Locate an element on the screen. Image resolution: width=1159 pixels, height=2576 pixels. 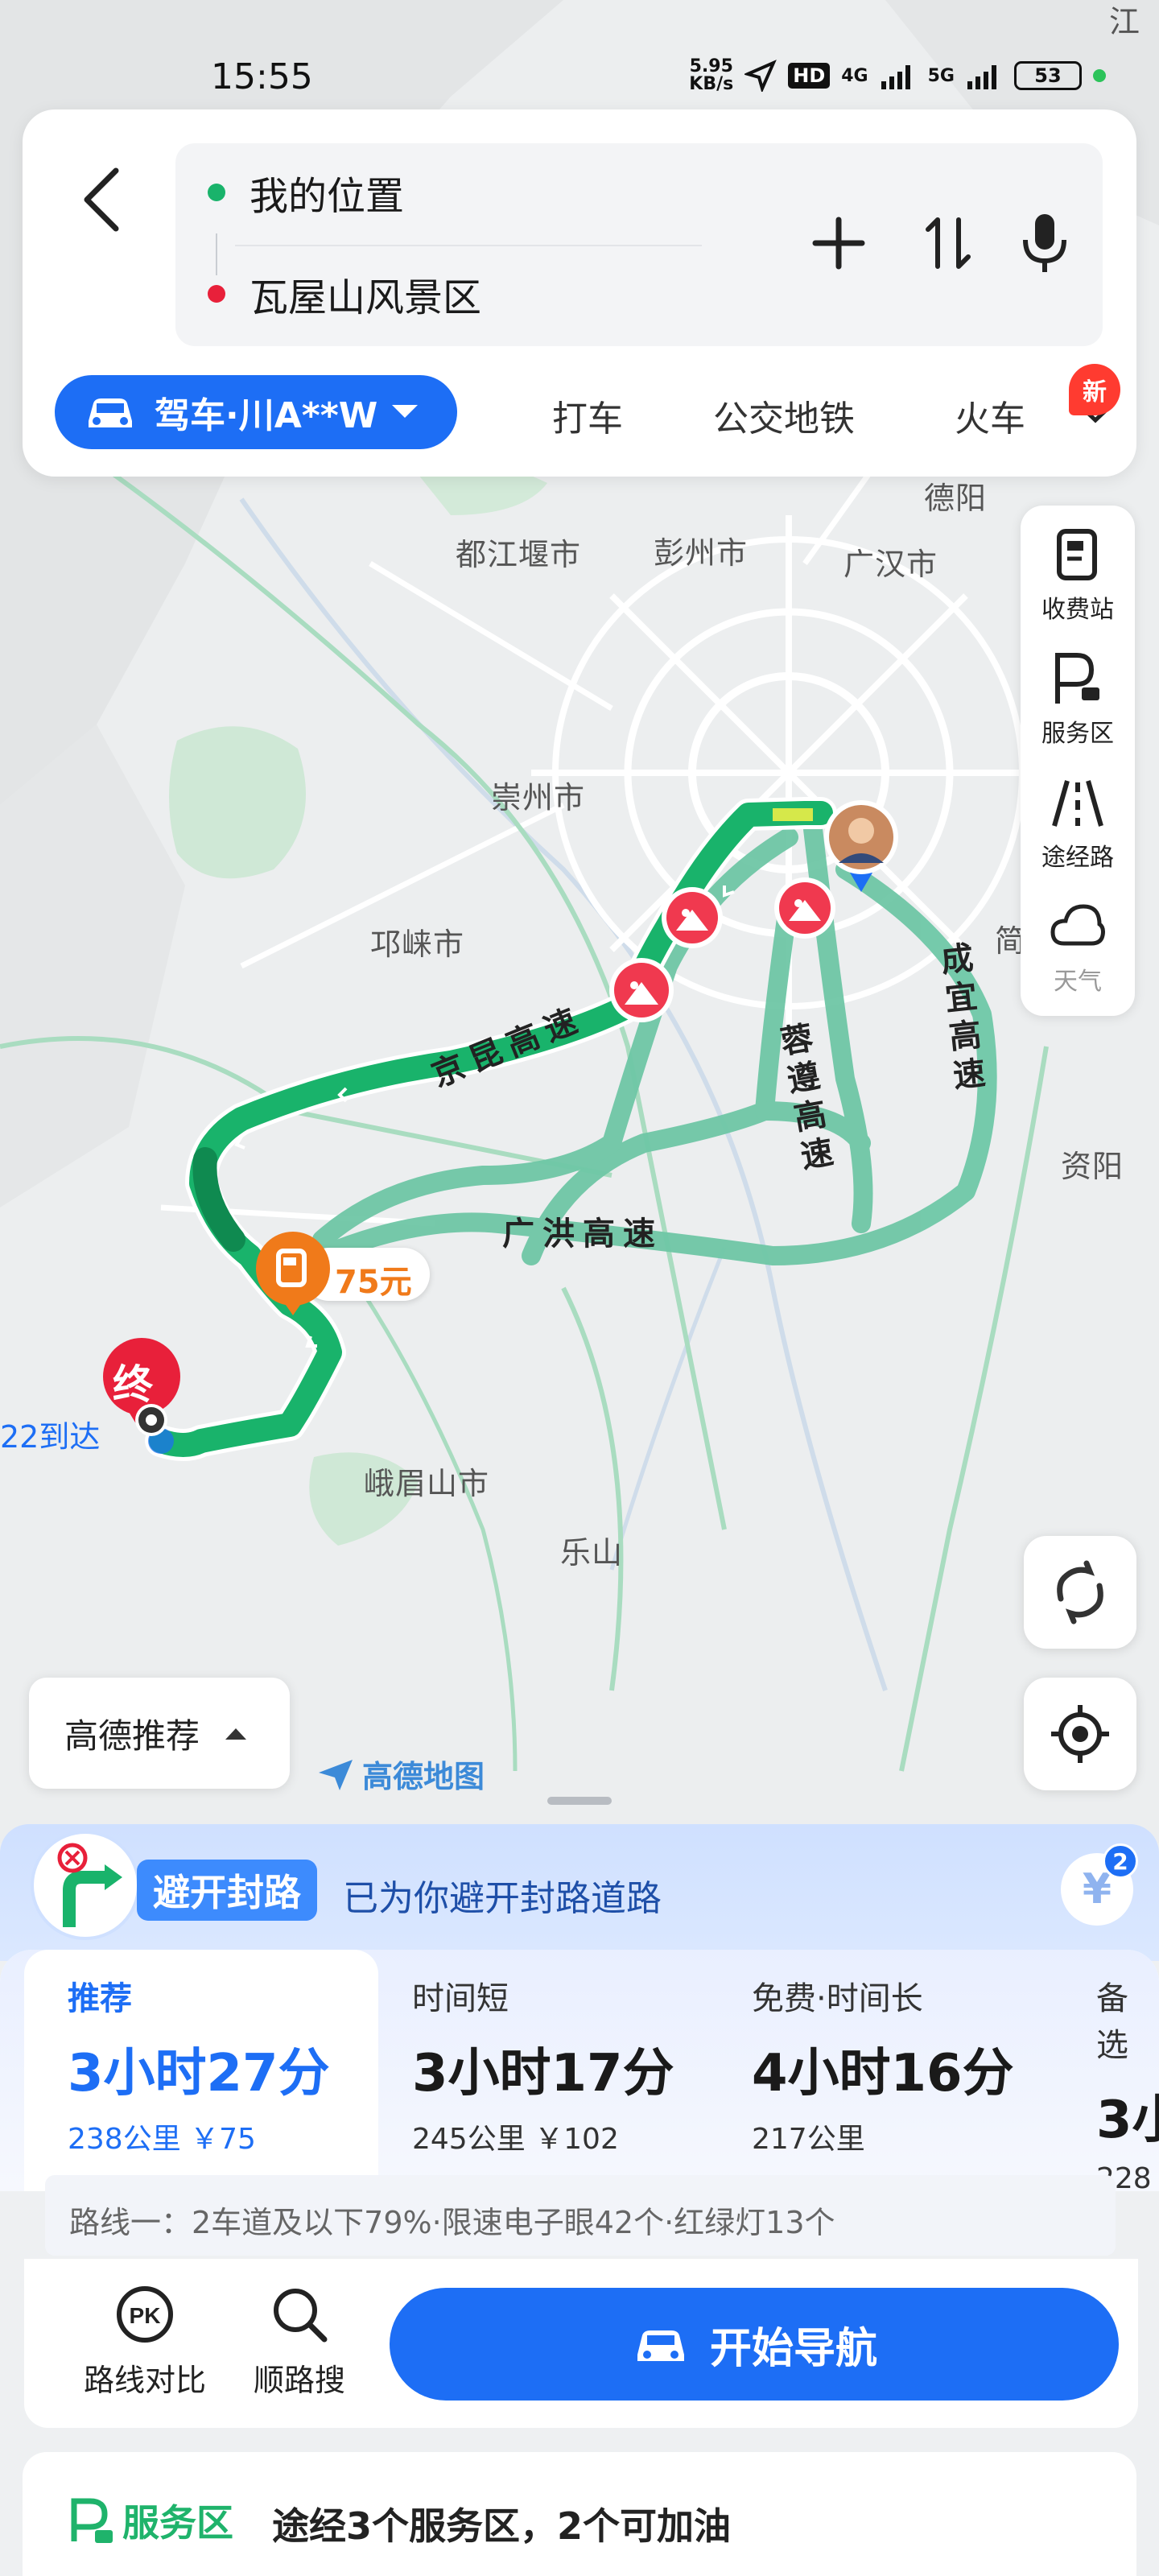
locate-button is located at coordinates (1080, 1734).